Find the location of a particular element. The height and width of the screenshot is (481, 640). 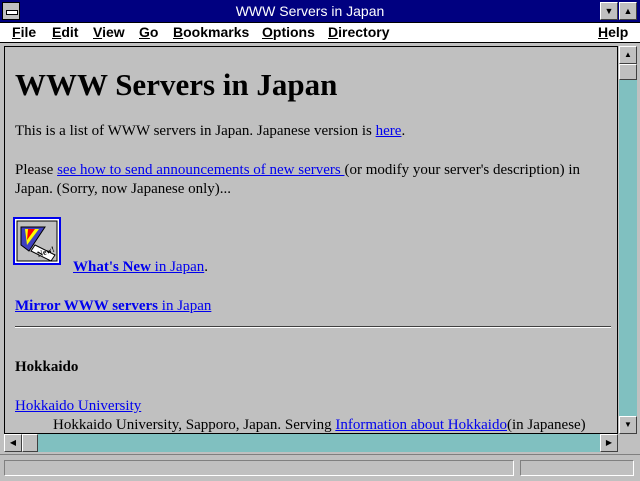

horizontal-rule is located at coordinates (313, 327).